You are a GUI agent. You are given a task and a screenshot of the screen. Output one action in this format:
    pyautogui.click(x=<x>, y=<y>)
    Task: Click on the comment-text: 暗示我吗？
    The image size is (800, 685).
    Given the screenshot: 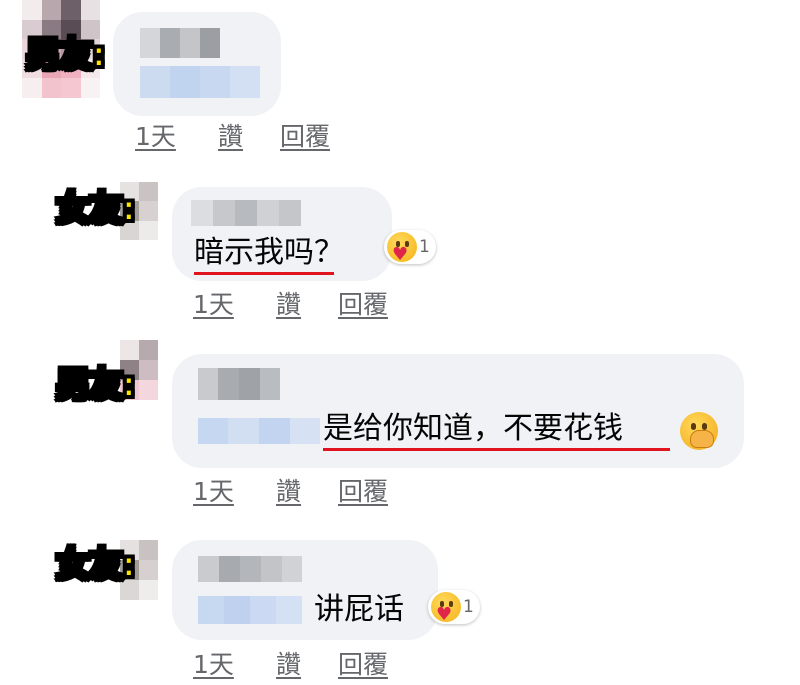 What is the action you would take?
    pyautogui.click(x=269, y=256)
    